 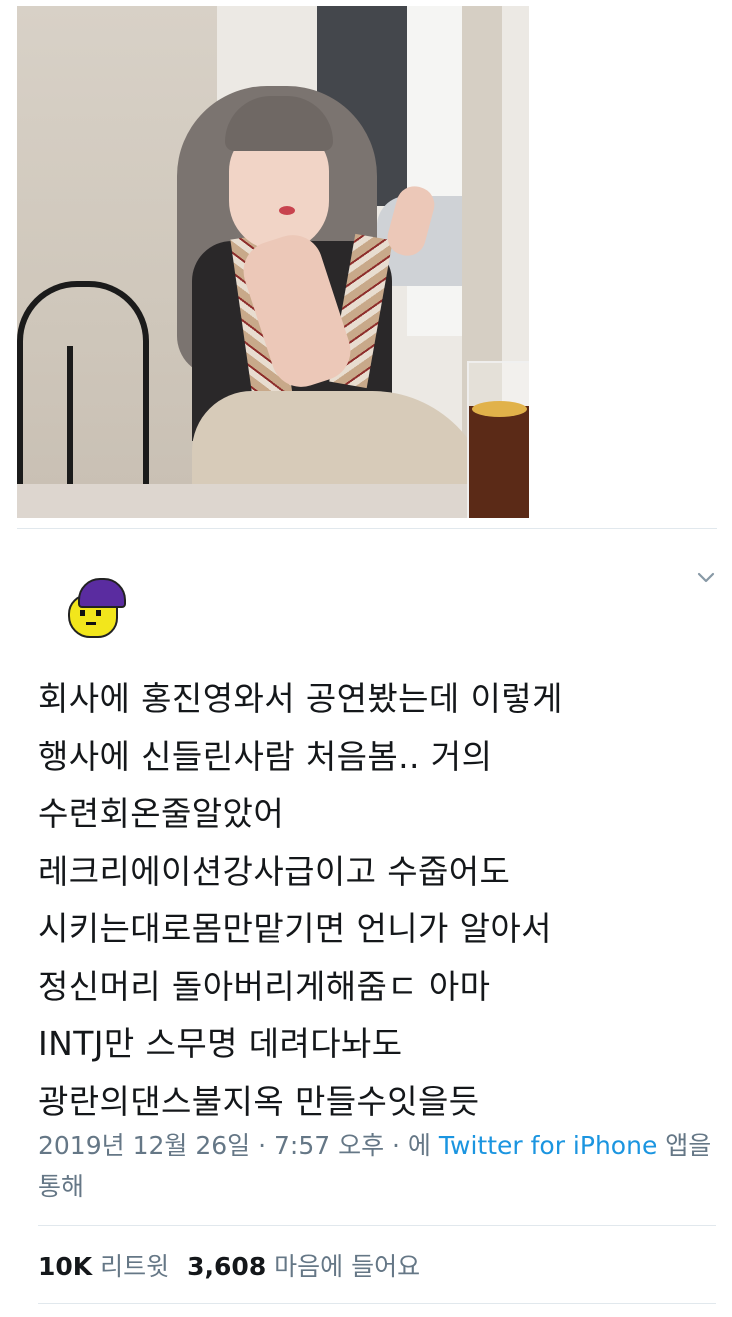 What do you see at coordinates (706, 577) in the screenshot?
I see `chevron-down-icon` at bounding box center [706, 577].